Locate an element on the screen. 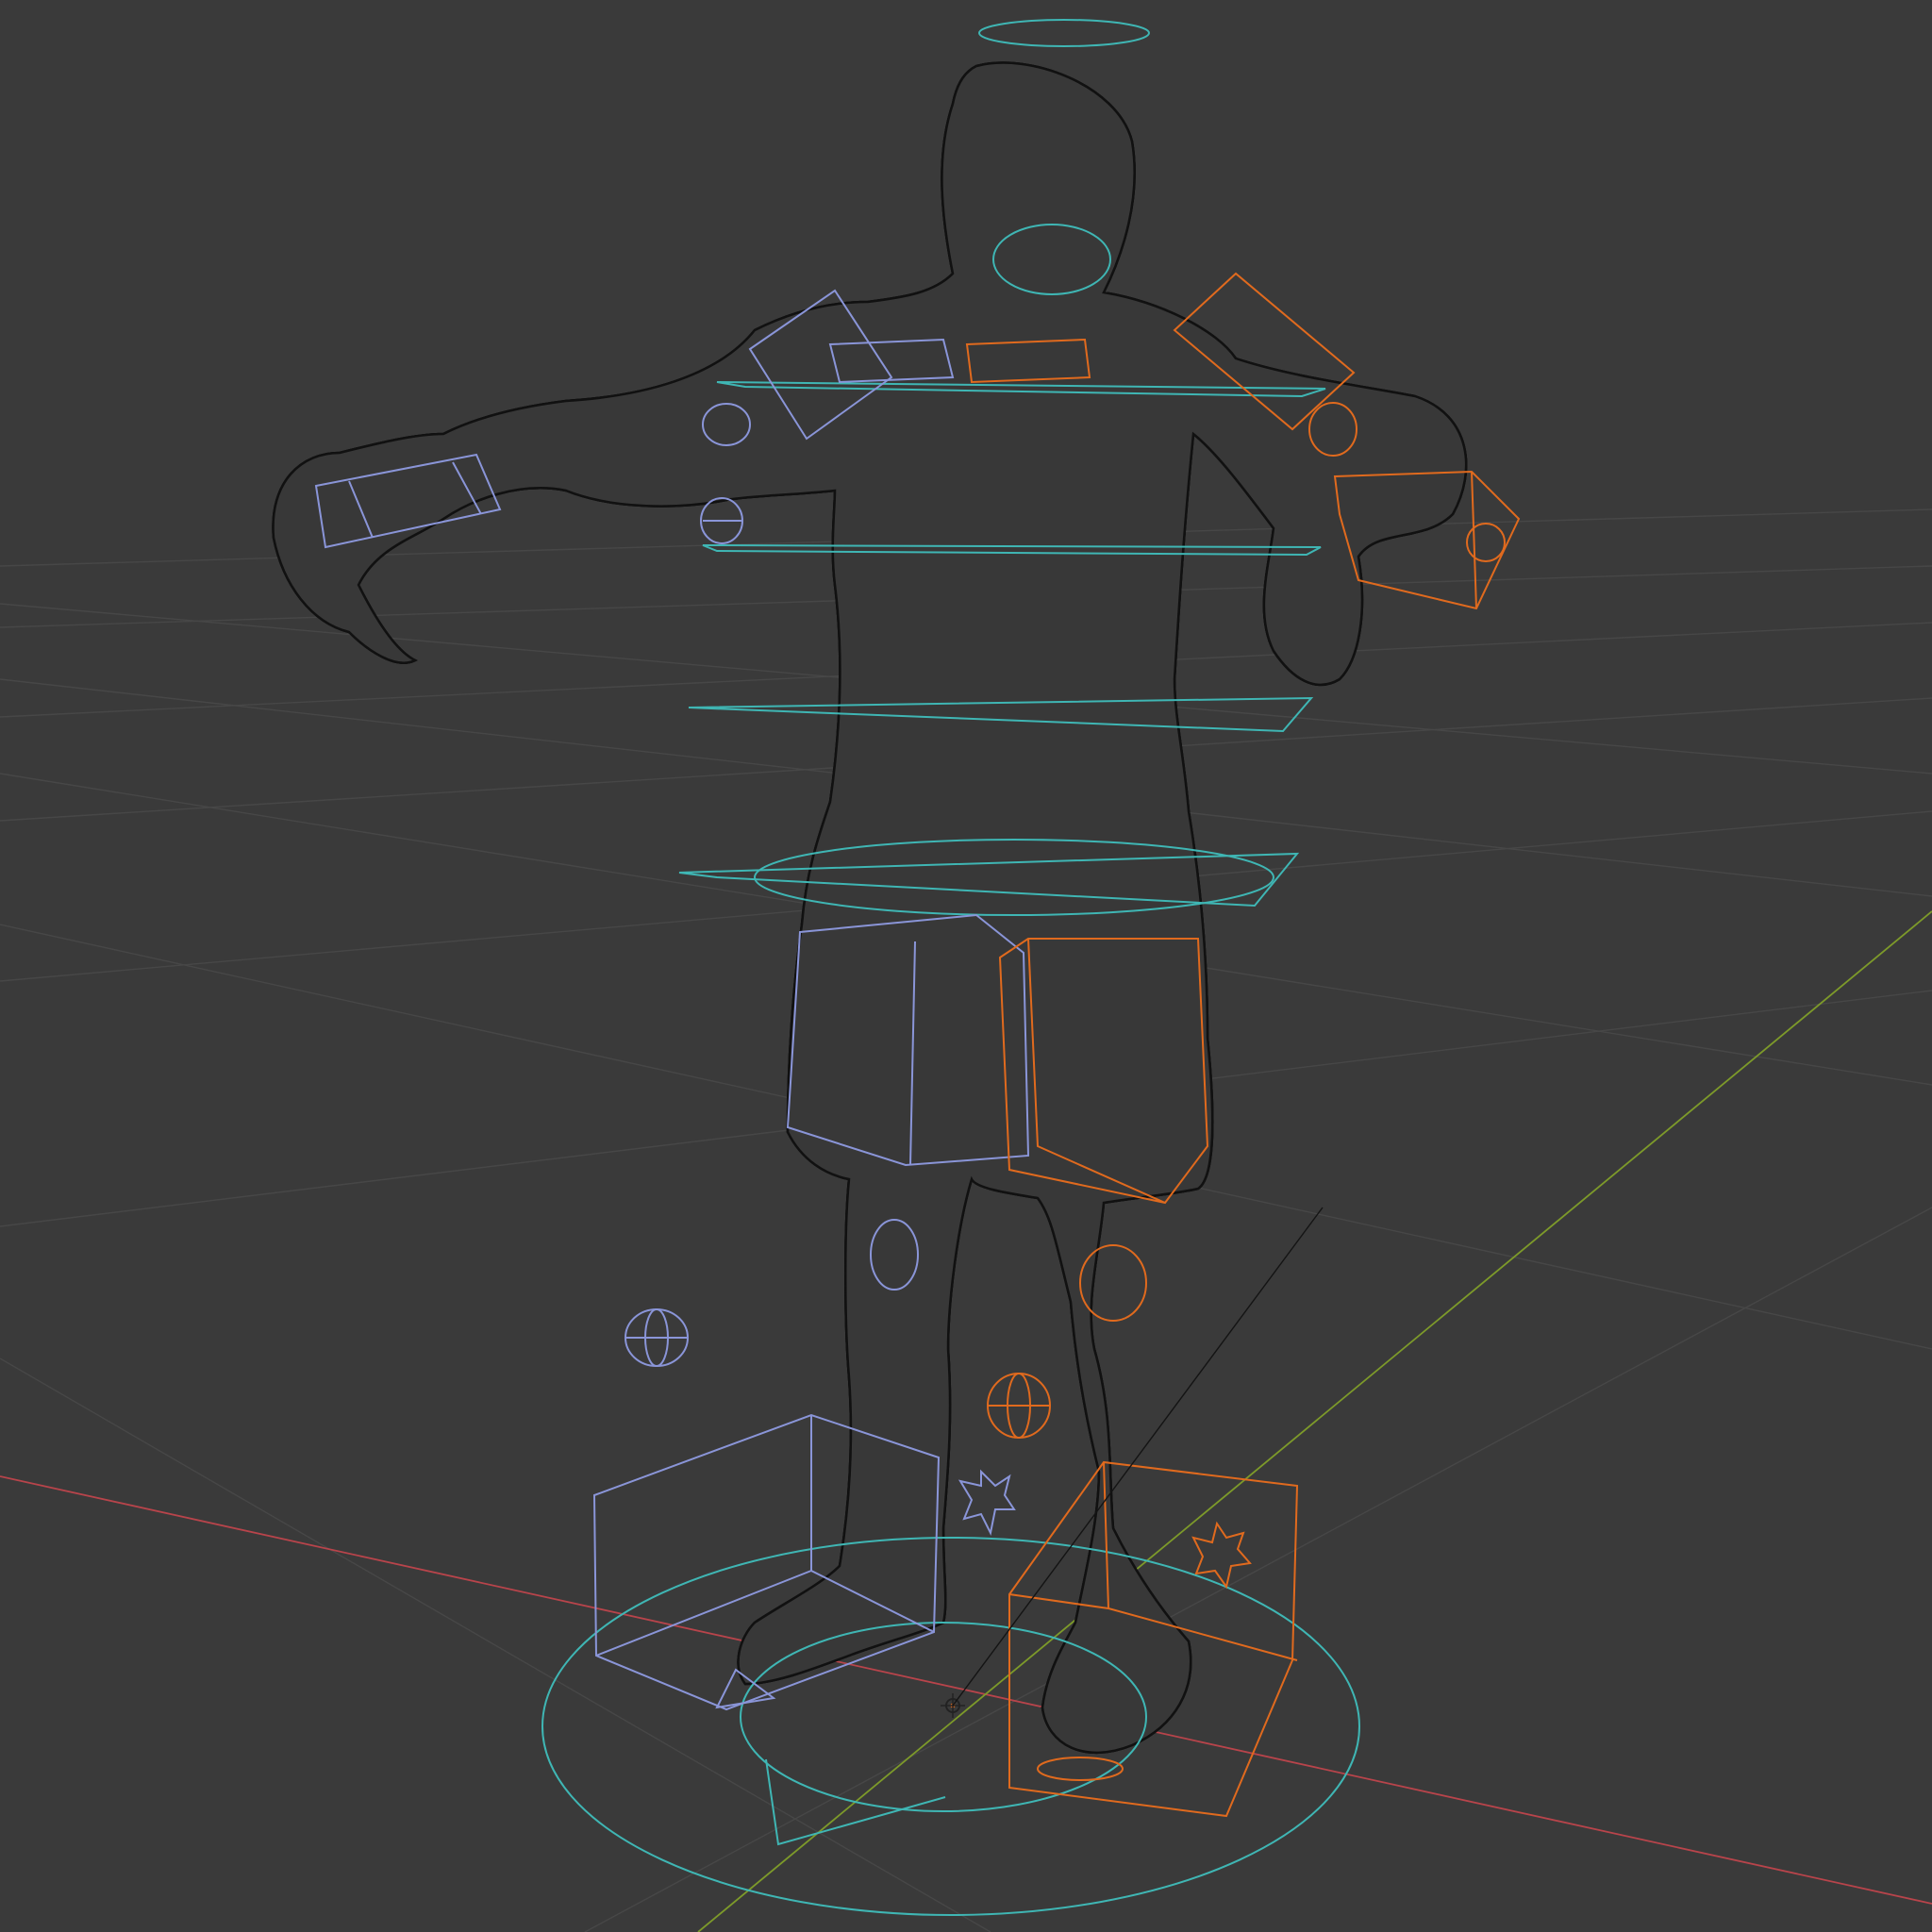 This screenshot has height=1932, width=1932. heel-left-control is located at coordinates (987, 1503).